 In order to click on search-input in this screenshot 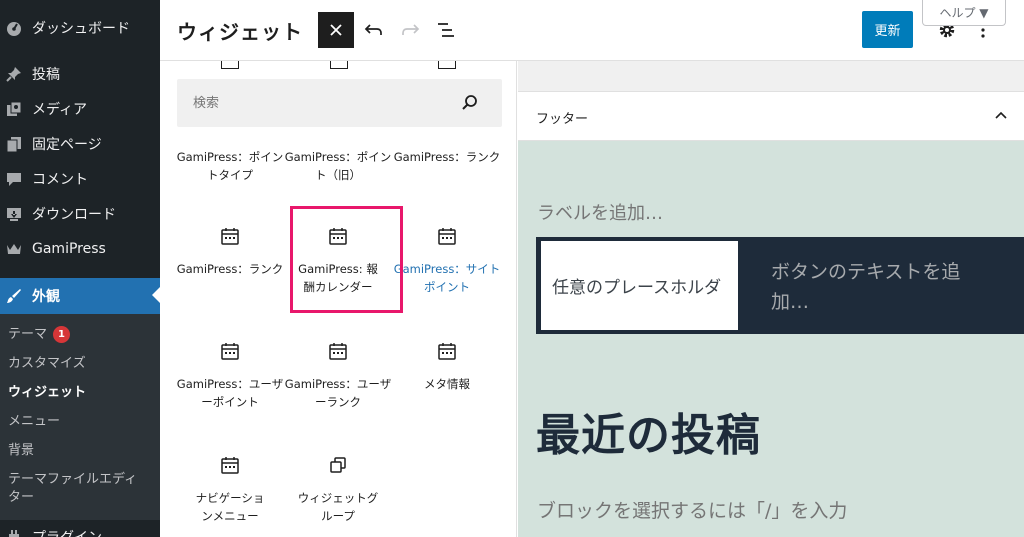, I will do `click(317, 103)`.